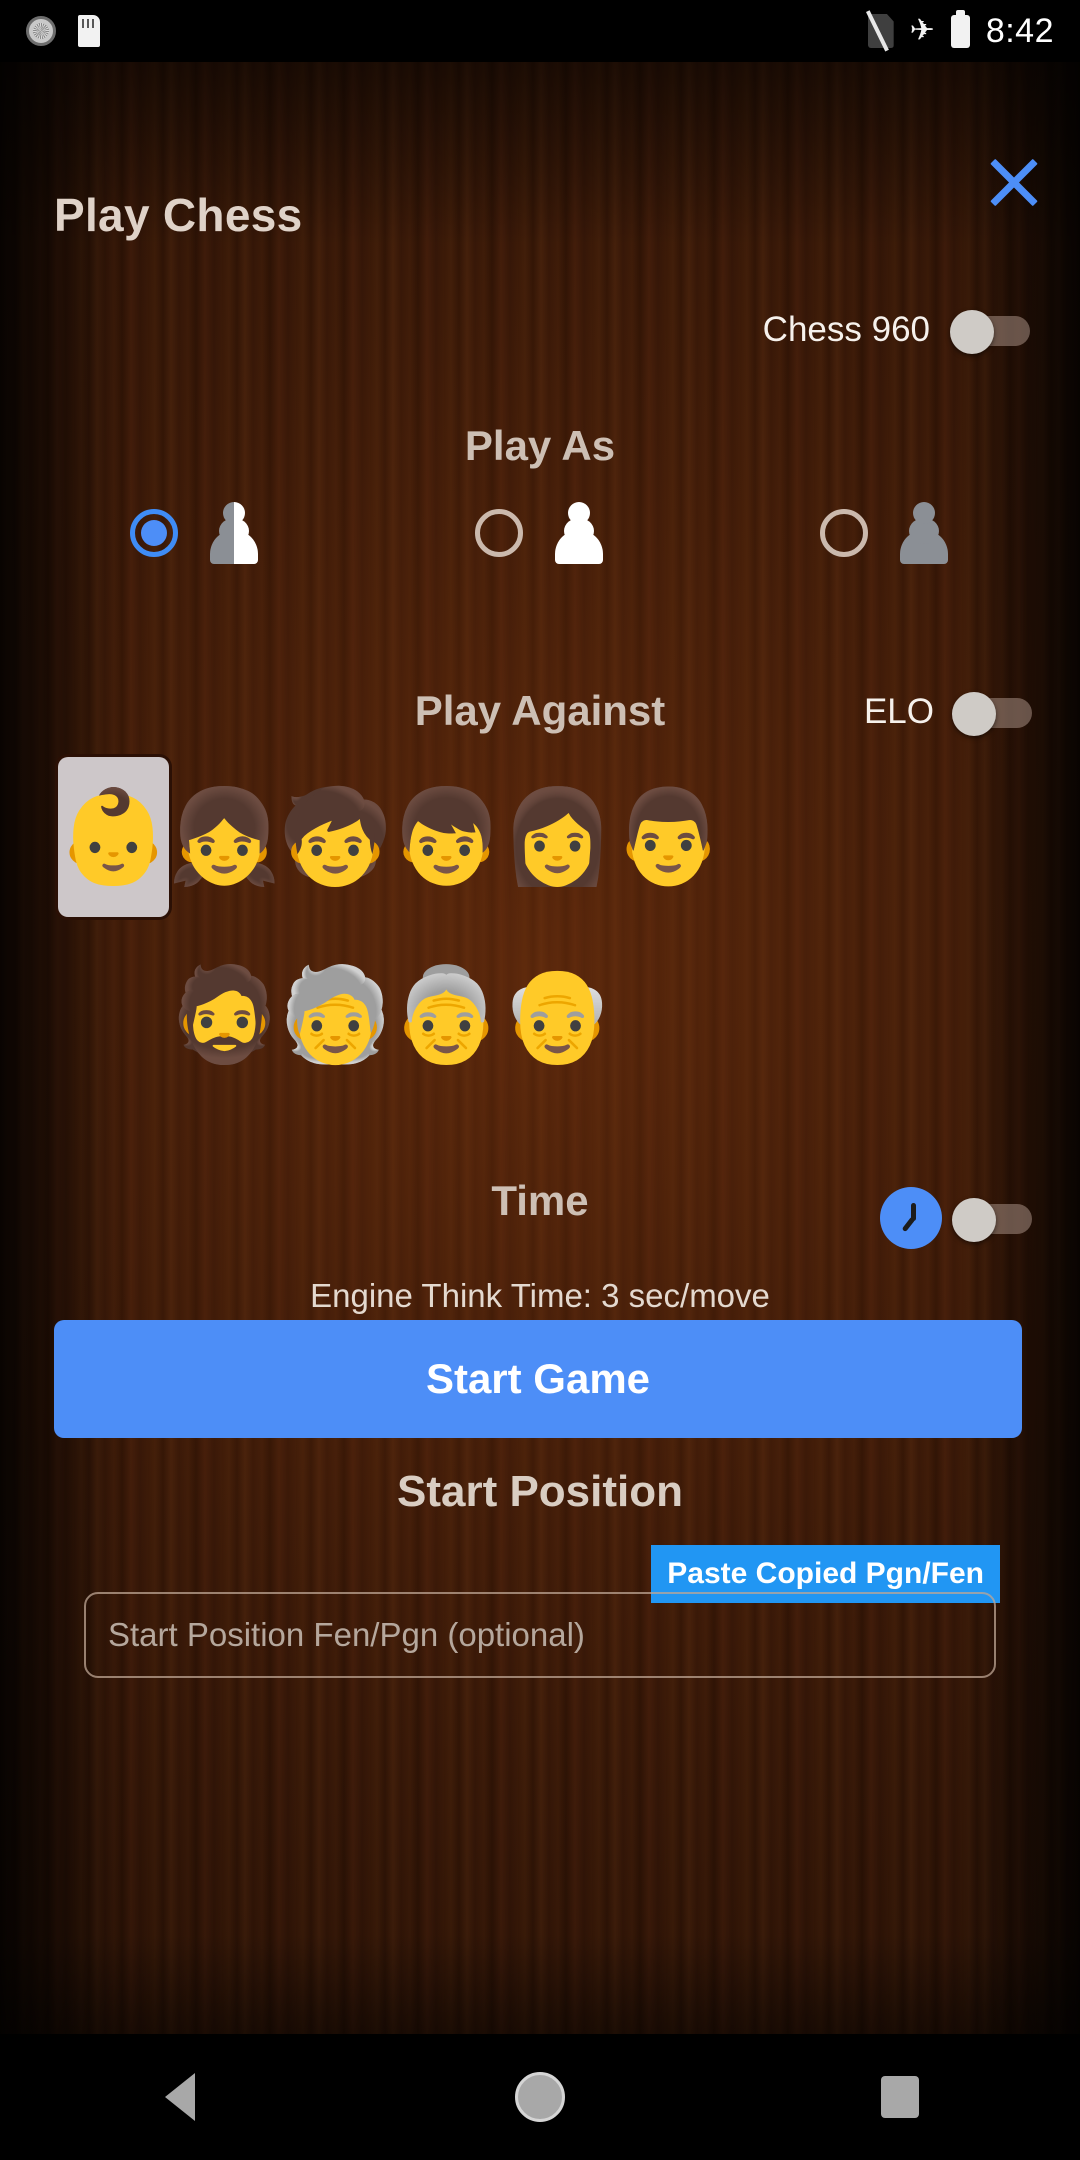 The image size is (1080, 2160). I want to click on avatar-baby-emoji: 👶, so click(113, 836).